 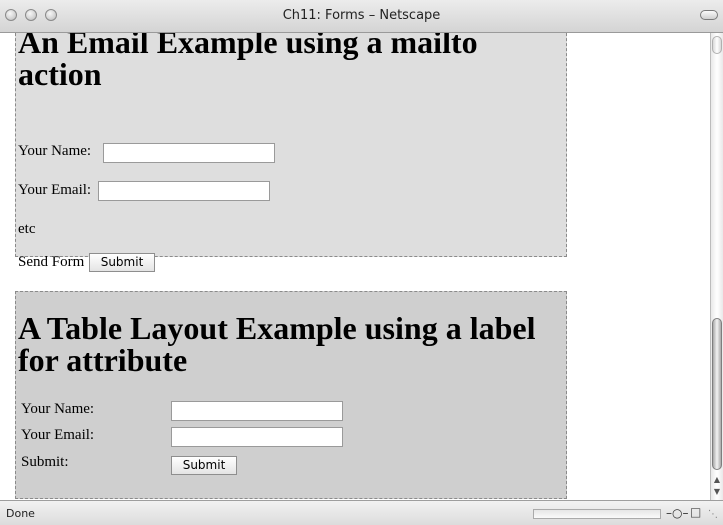 I want to click on your-email-input, so click(x=184, y=191).